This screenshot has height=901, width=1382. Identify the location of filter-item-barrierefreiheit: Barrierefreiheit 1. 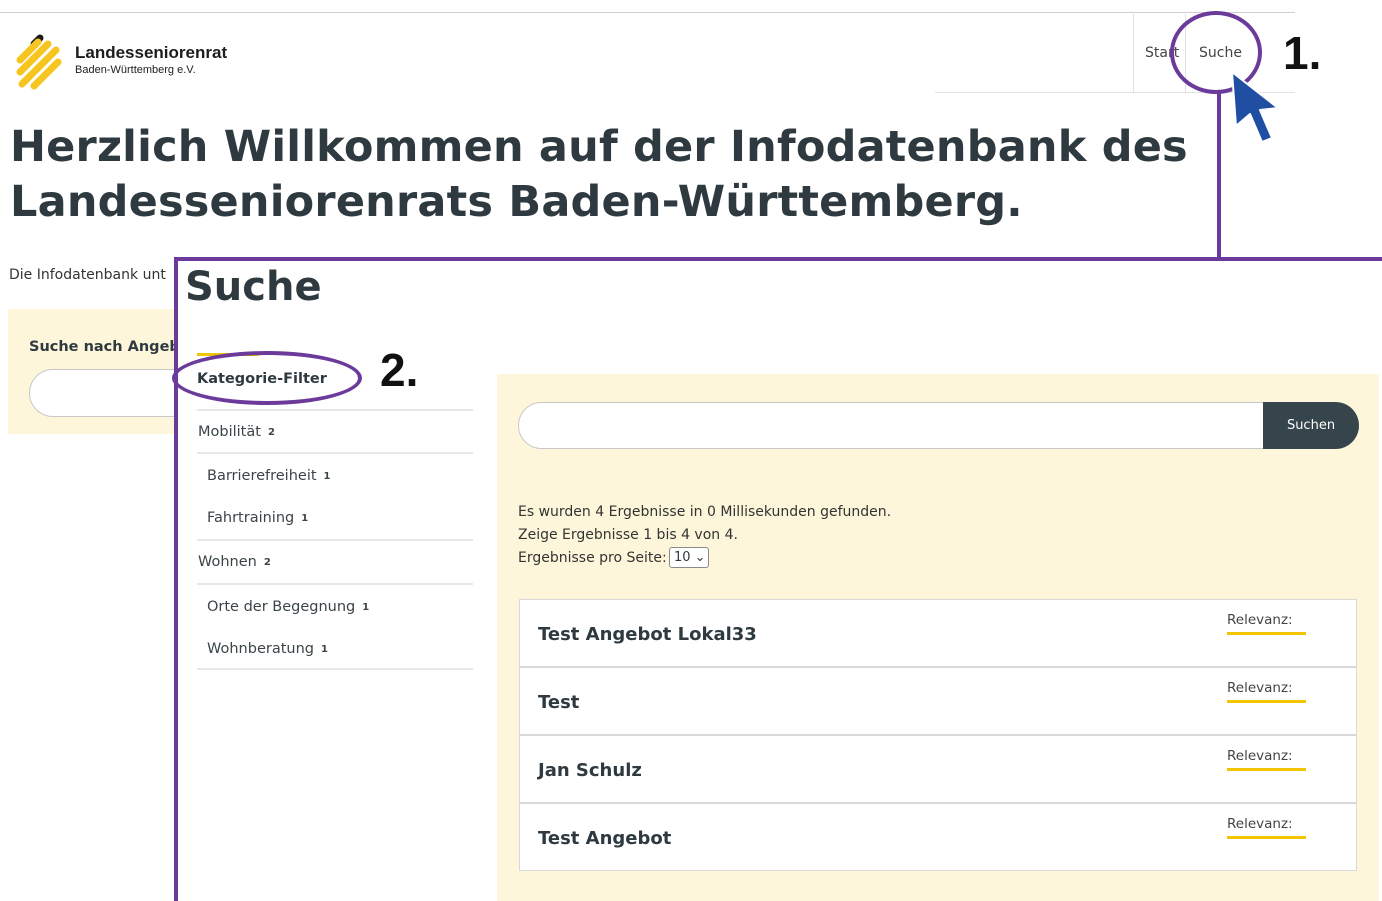
(269, 476).